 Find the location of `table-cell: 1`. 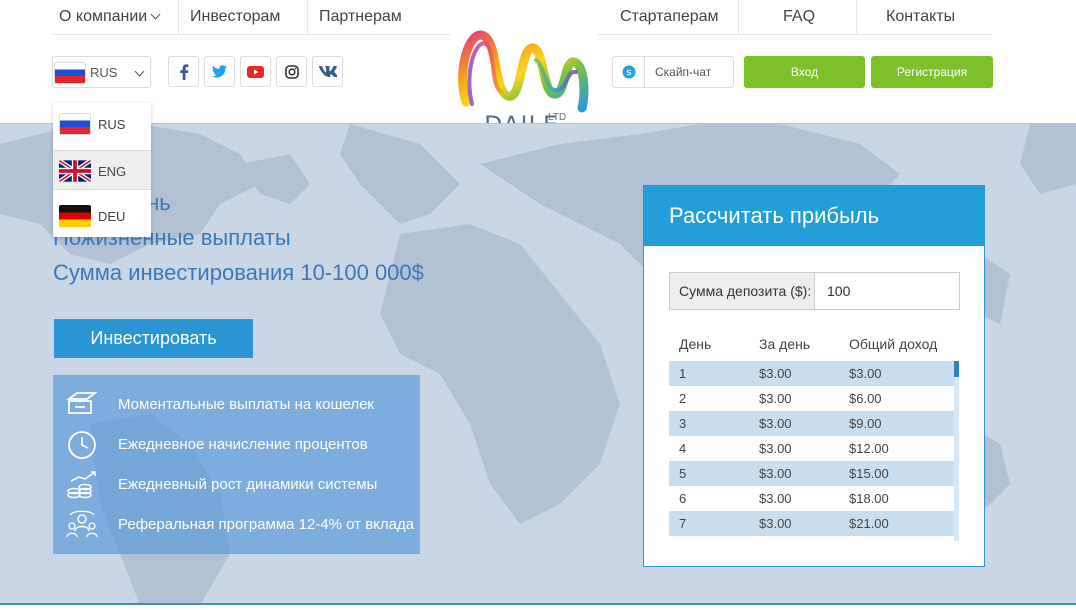

table-cell: 1 is located at coordinates (683, 373).